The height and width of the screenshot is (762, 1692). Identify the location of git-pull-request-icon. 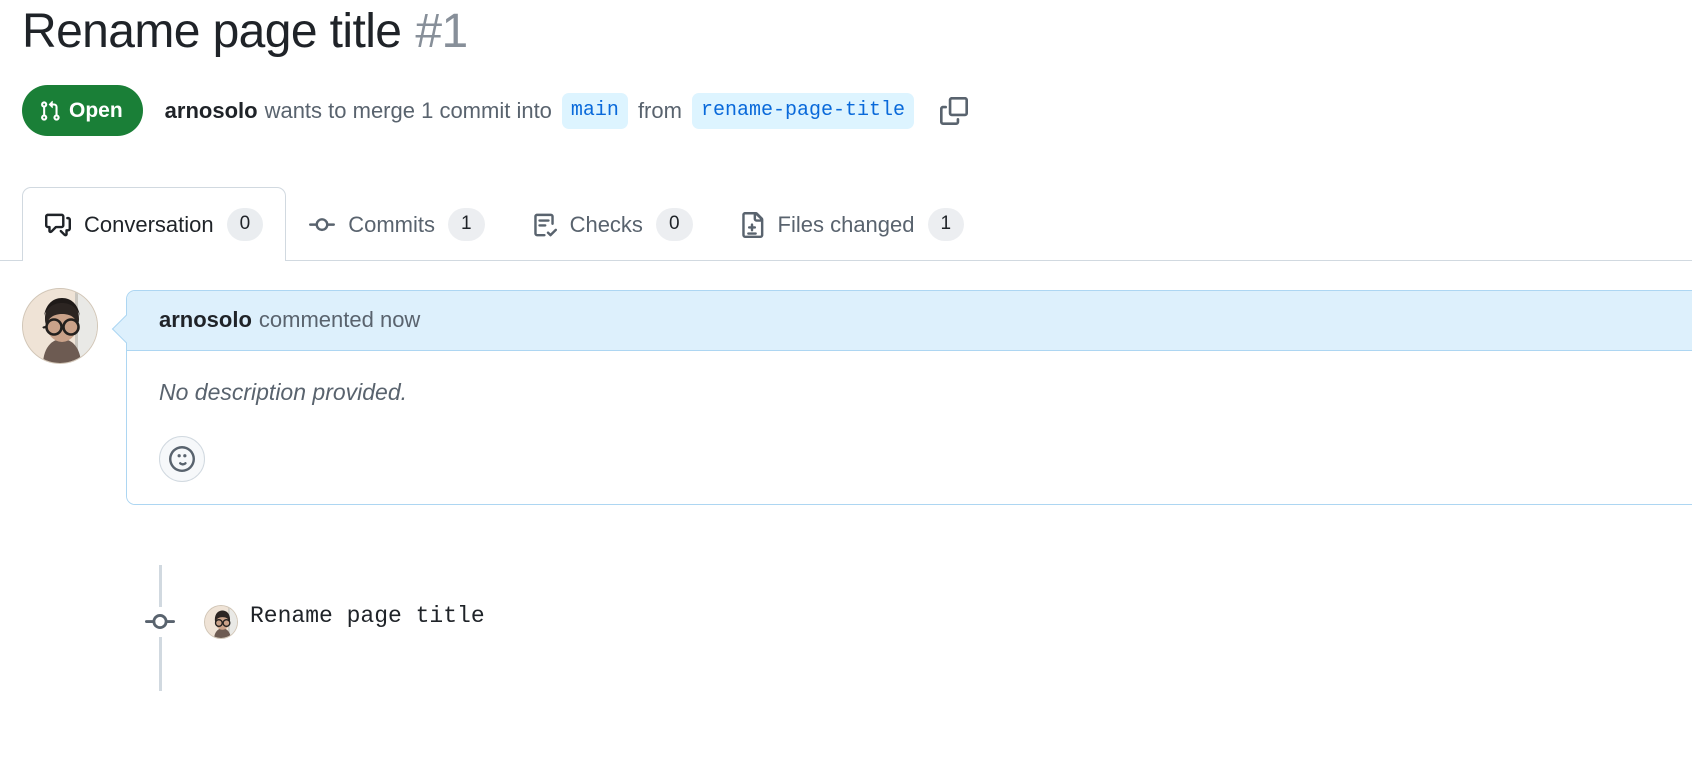
(50, 111).